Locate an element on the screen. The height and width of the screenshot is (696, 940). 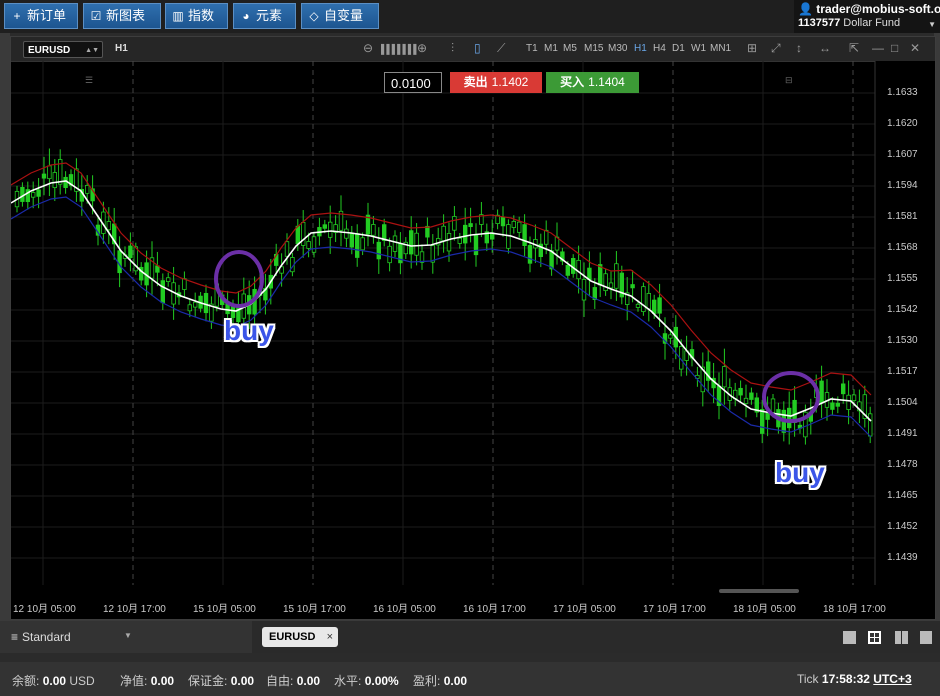
maximize-icon: □ is located at coordinates (894, 48).